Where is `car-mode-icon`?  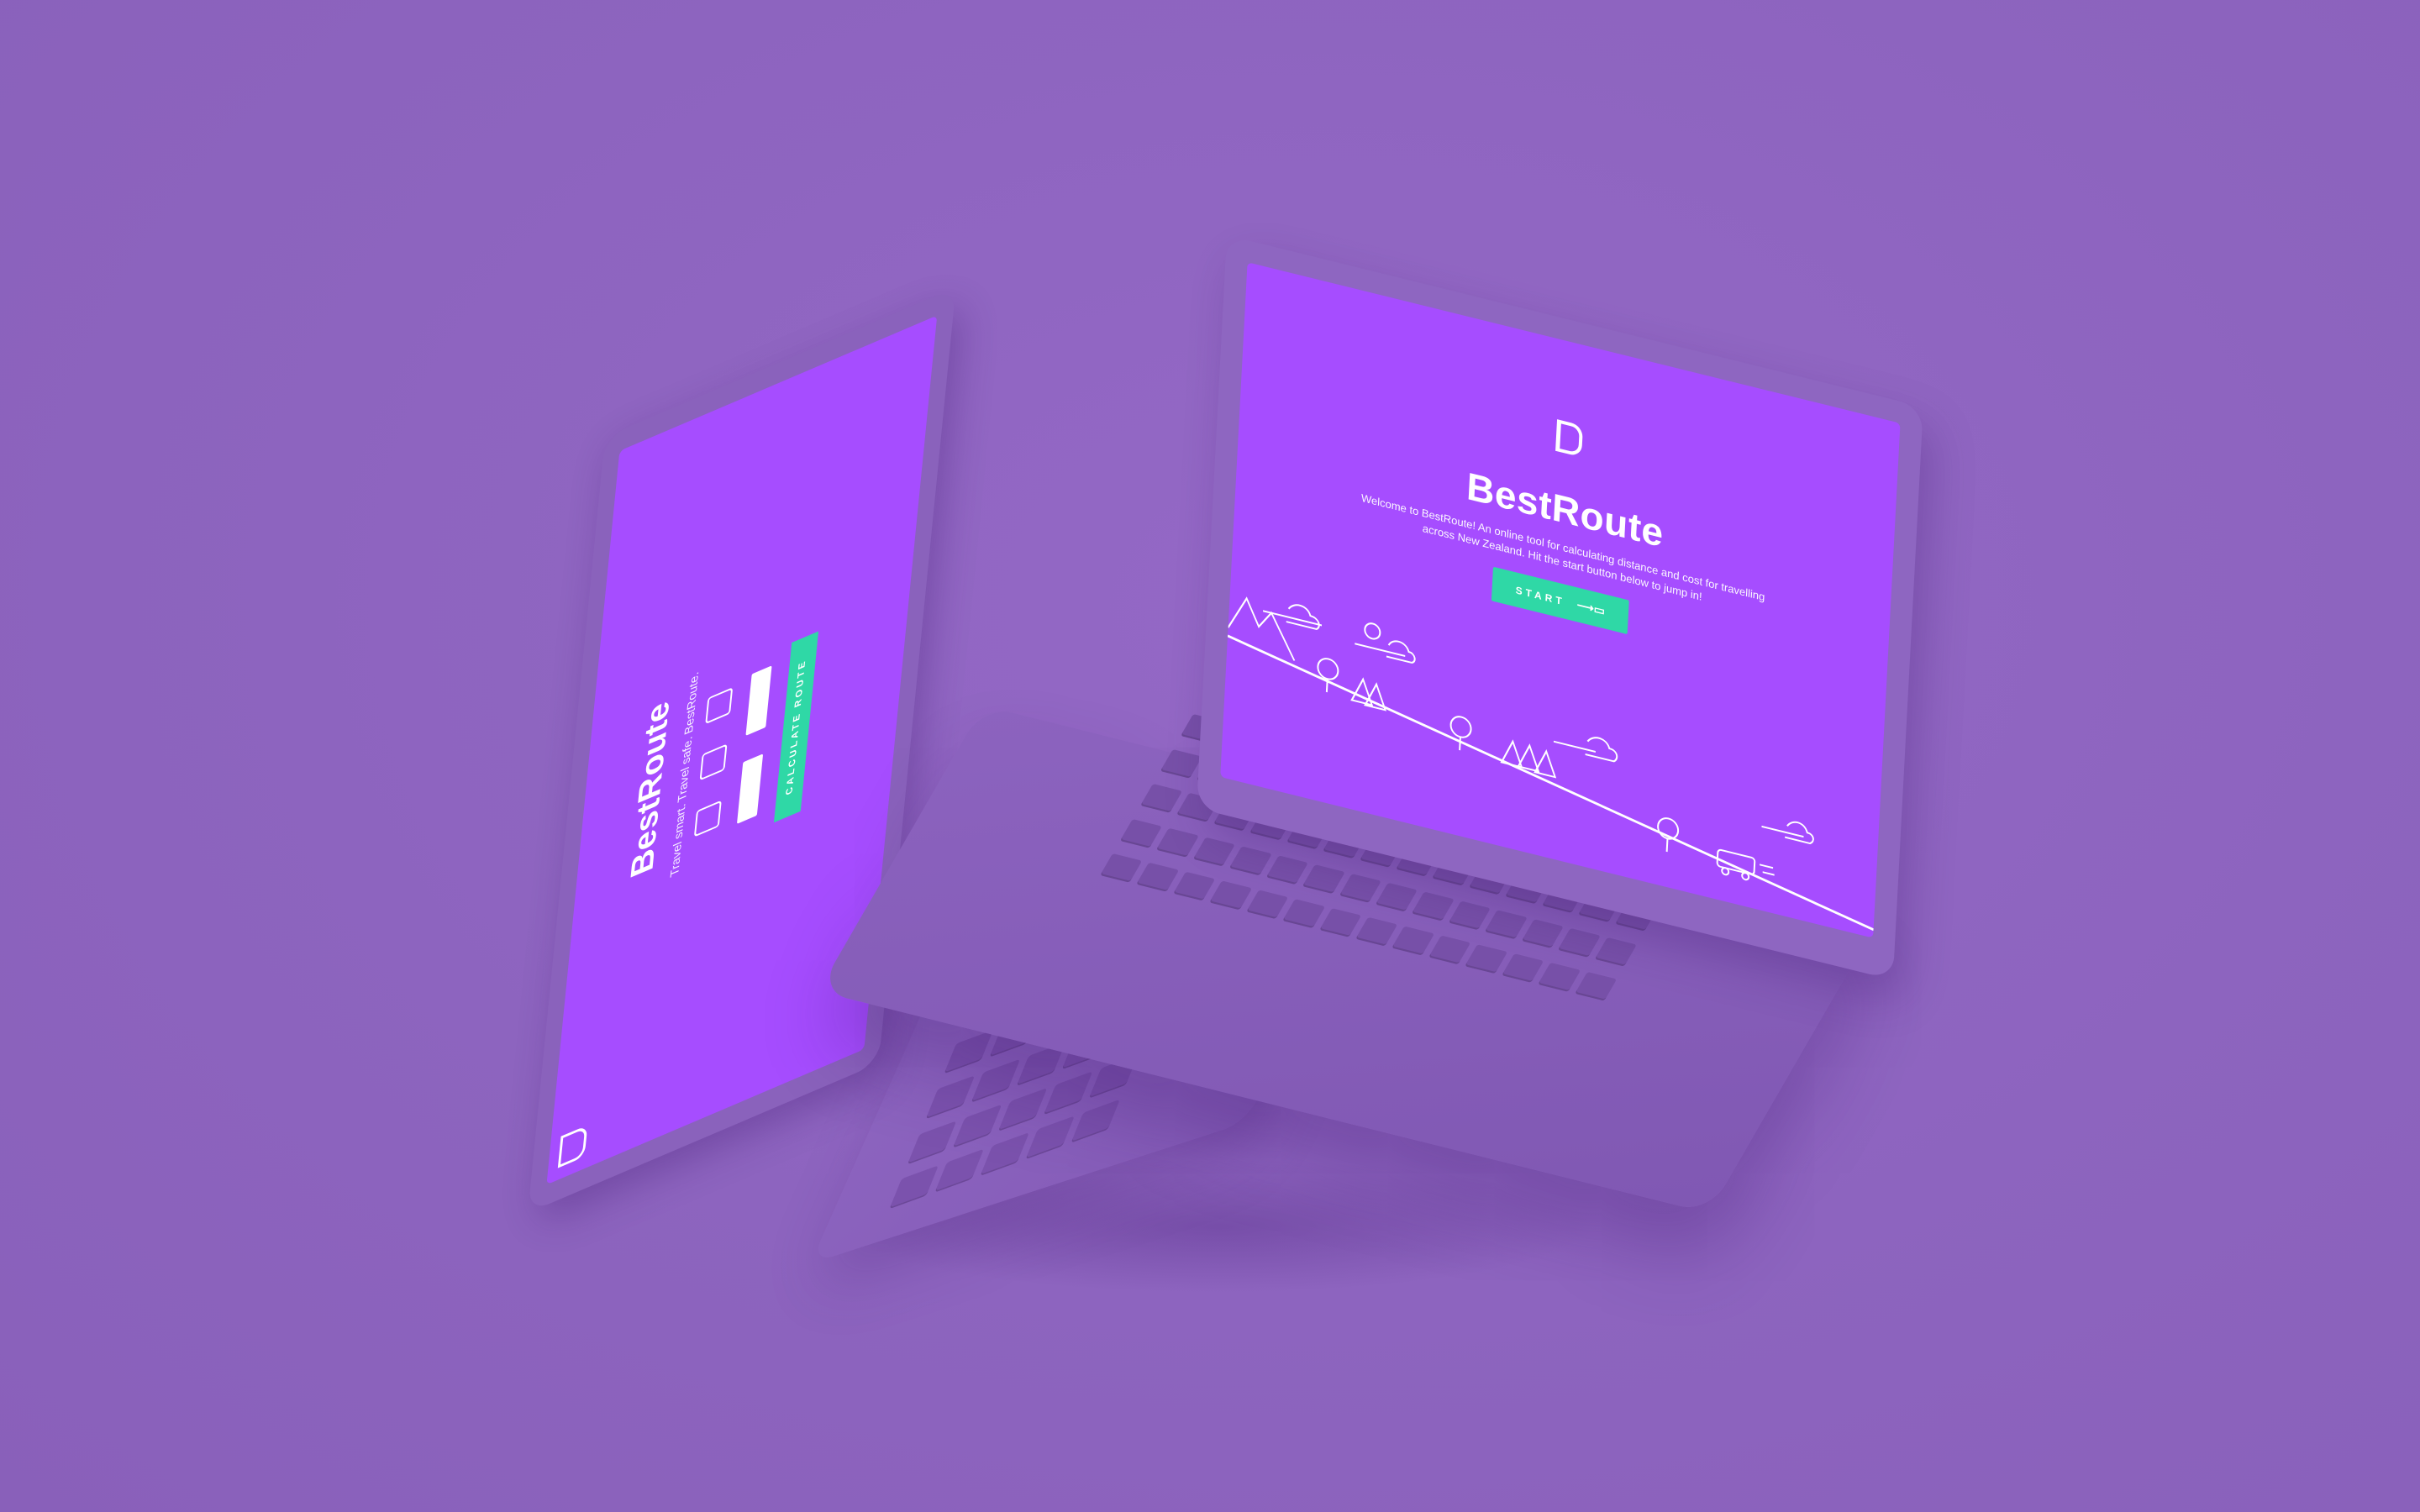
car-mode-icon is located at coordinates (707, 818).